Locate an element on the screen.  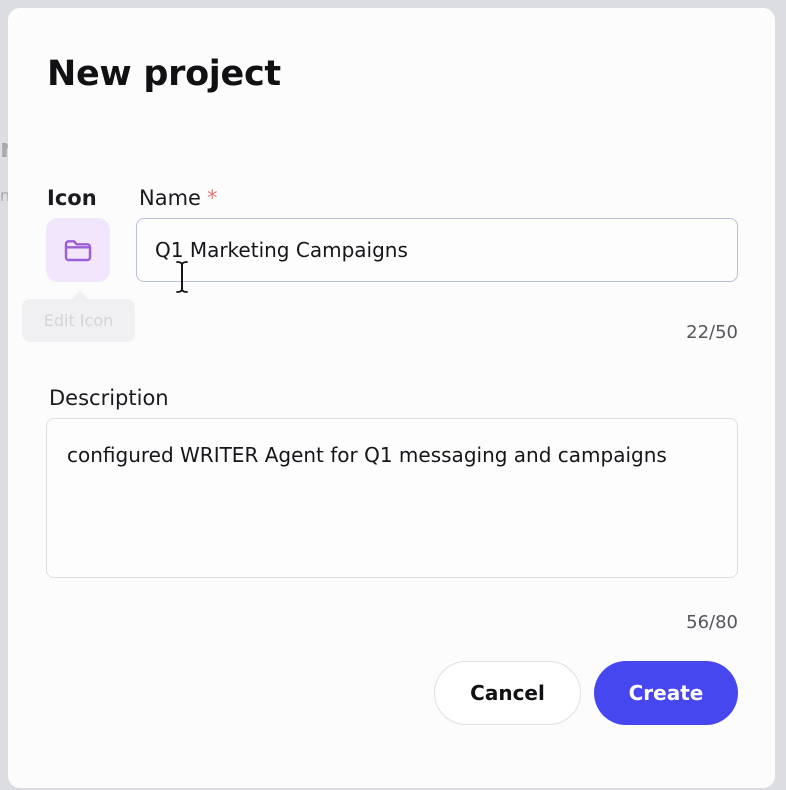
required-marker: * is located at coordinates (212, 198).